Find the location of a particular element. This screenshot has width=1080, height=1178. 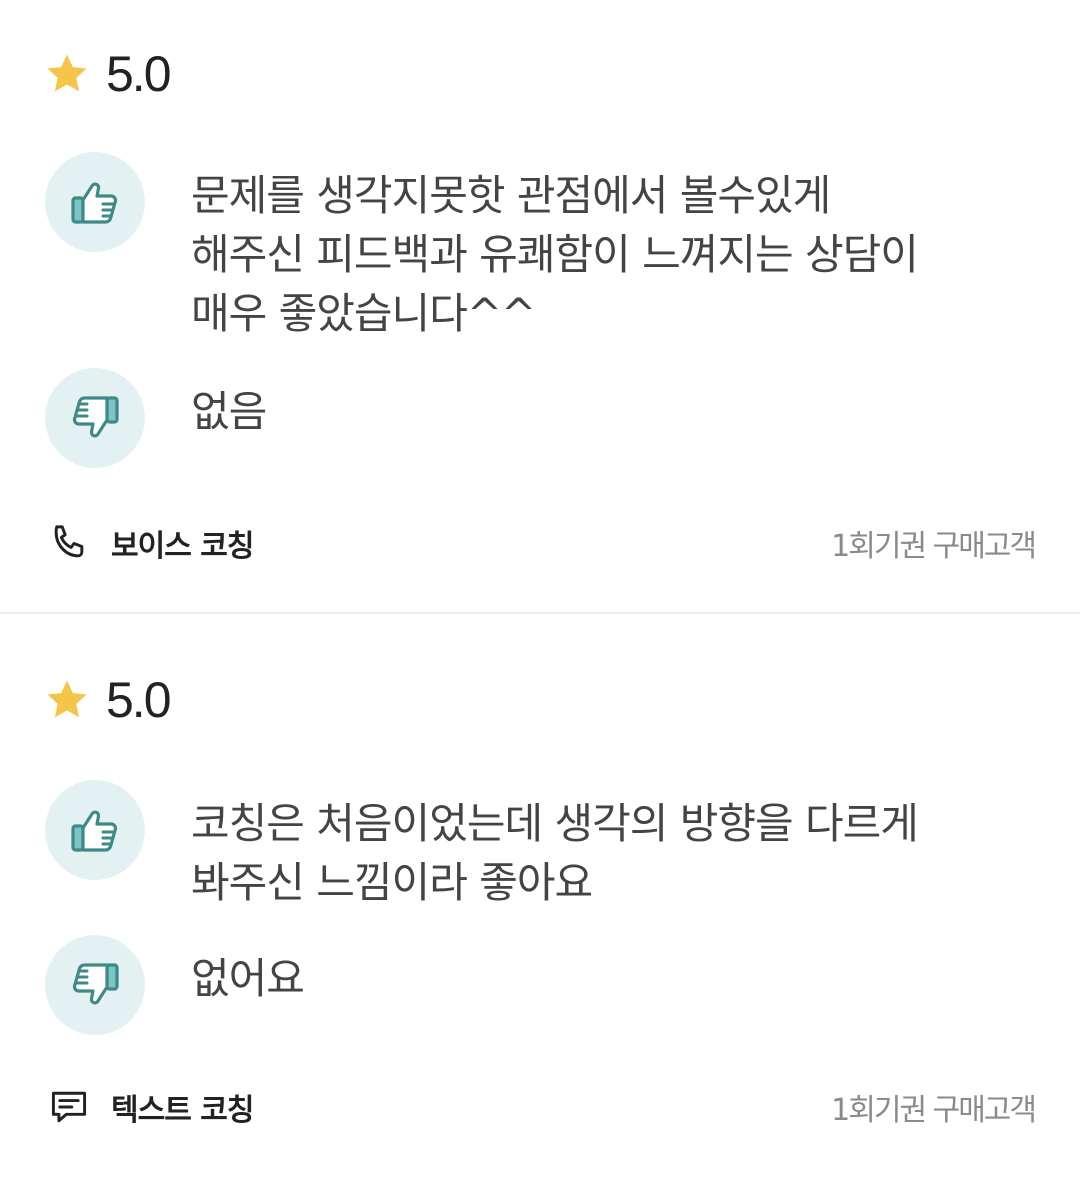

phone-icon is located at coordinates (69, 541).